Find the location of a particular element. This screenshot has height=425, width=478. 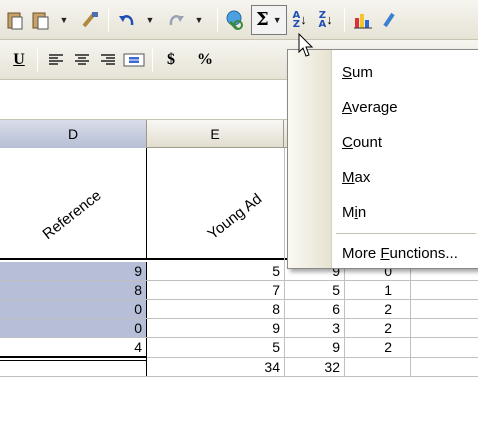

cell-d4: 0 is located at coordinates (73, 328).